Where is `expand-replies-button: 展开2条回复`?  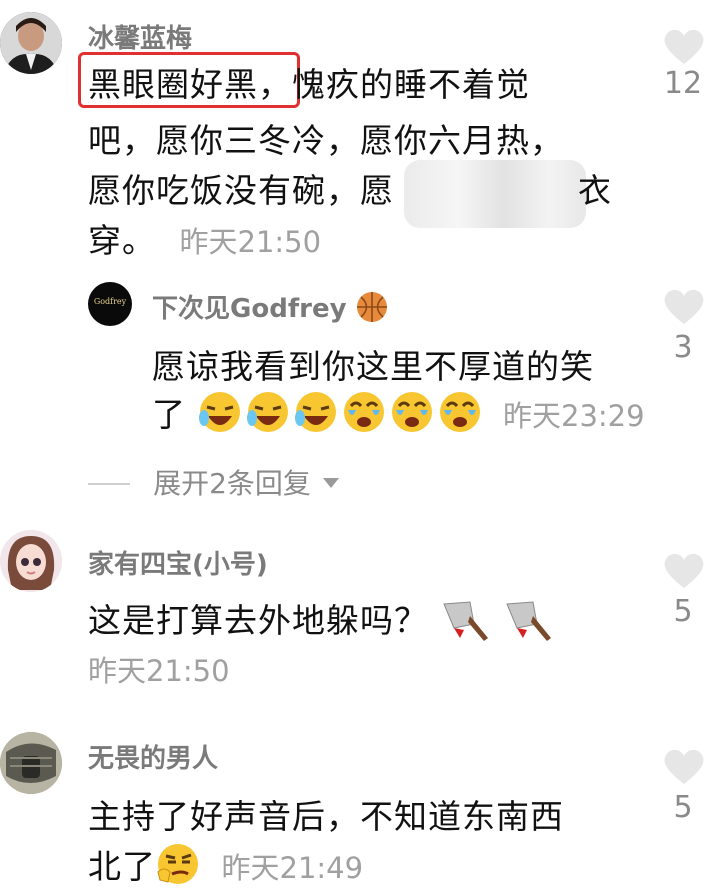 expand-replies-button: 展开2条回复 is located at coordinates (214, 482).